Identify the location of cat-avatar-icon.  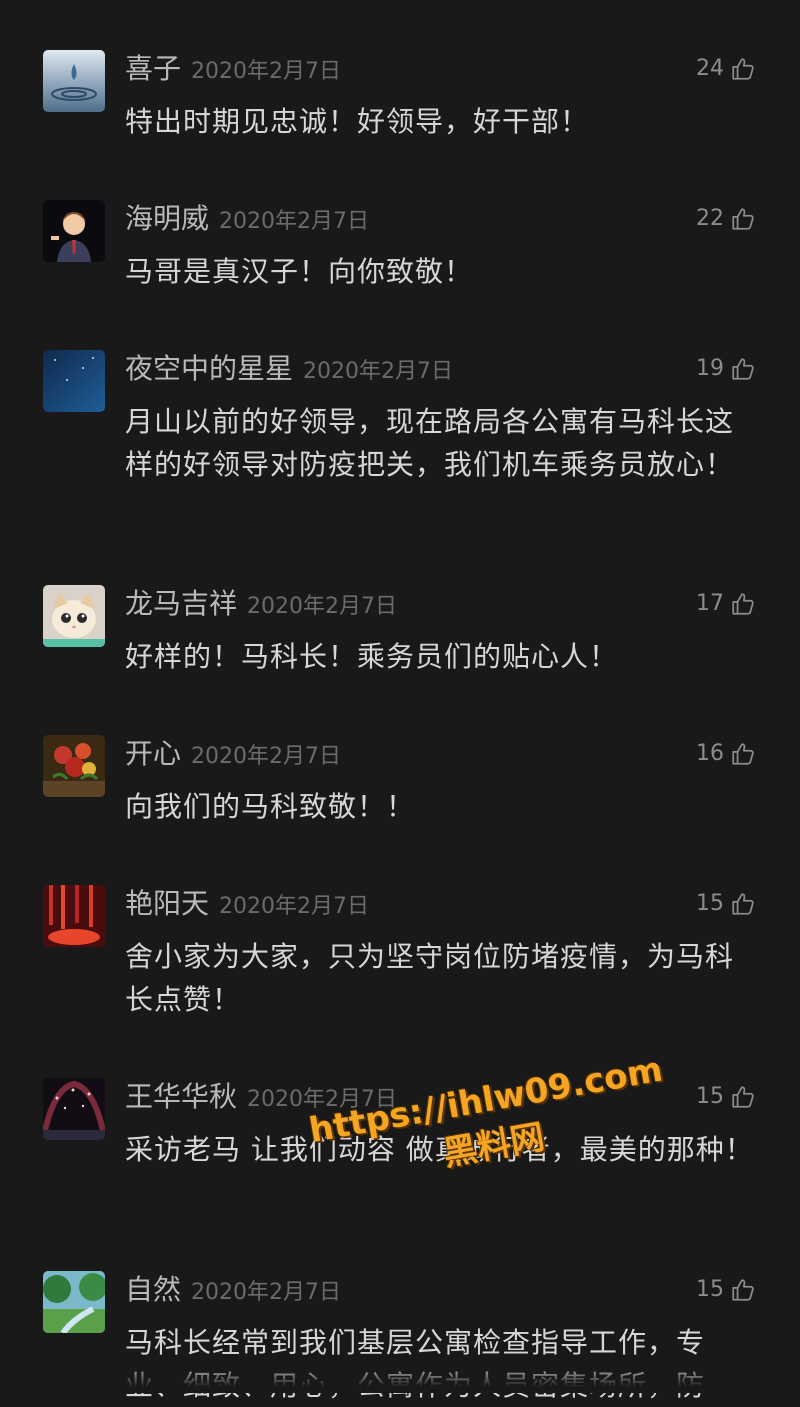
(74, 616).